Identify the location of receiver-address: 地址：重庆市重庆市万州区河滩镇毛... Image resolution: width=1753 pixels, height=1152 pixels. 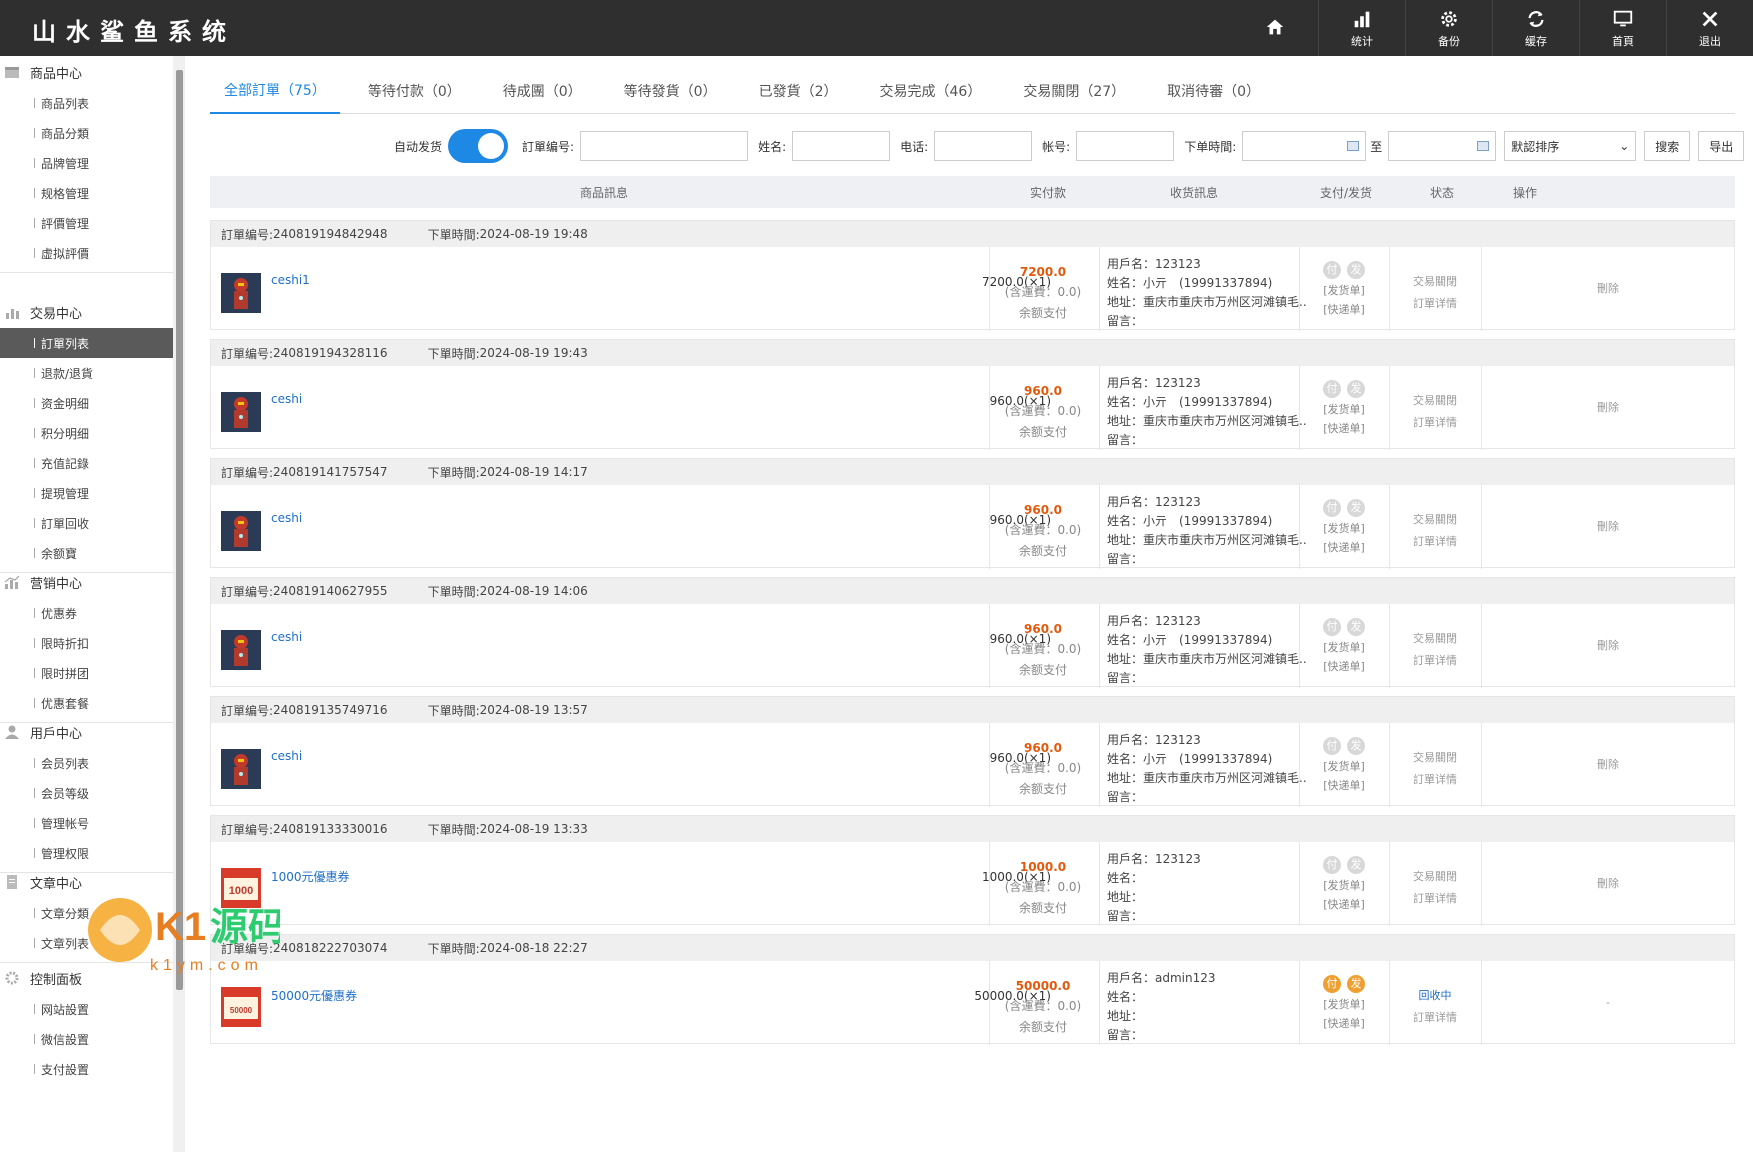
(1207, 302).